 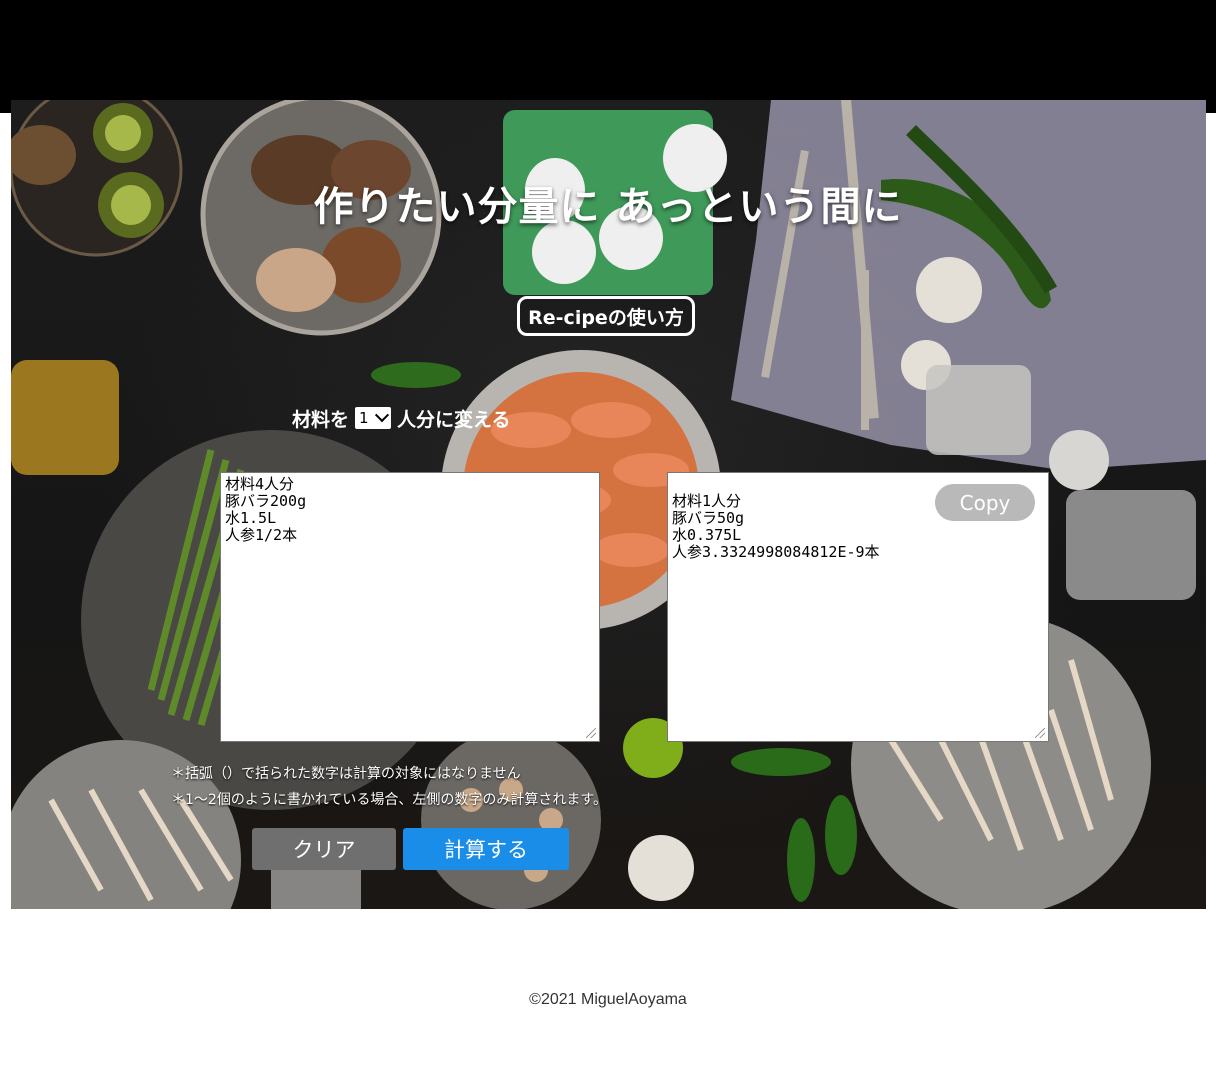 I want to click on clear-button: クリア, so click(x=324, y=849).